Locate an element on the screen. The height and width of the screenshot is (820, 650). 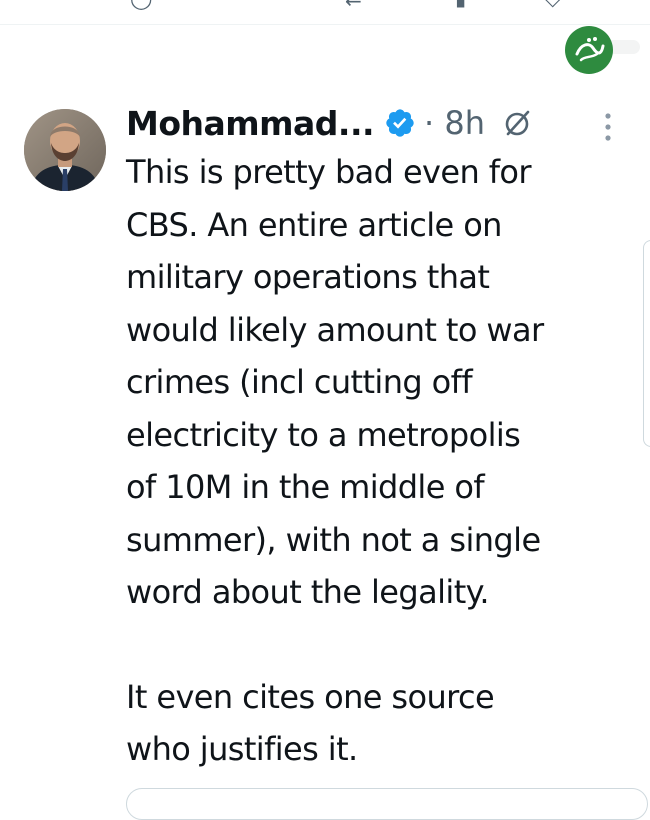
quoted-card is located at coordinates (387, 804).